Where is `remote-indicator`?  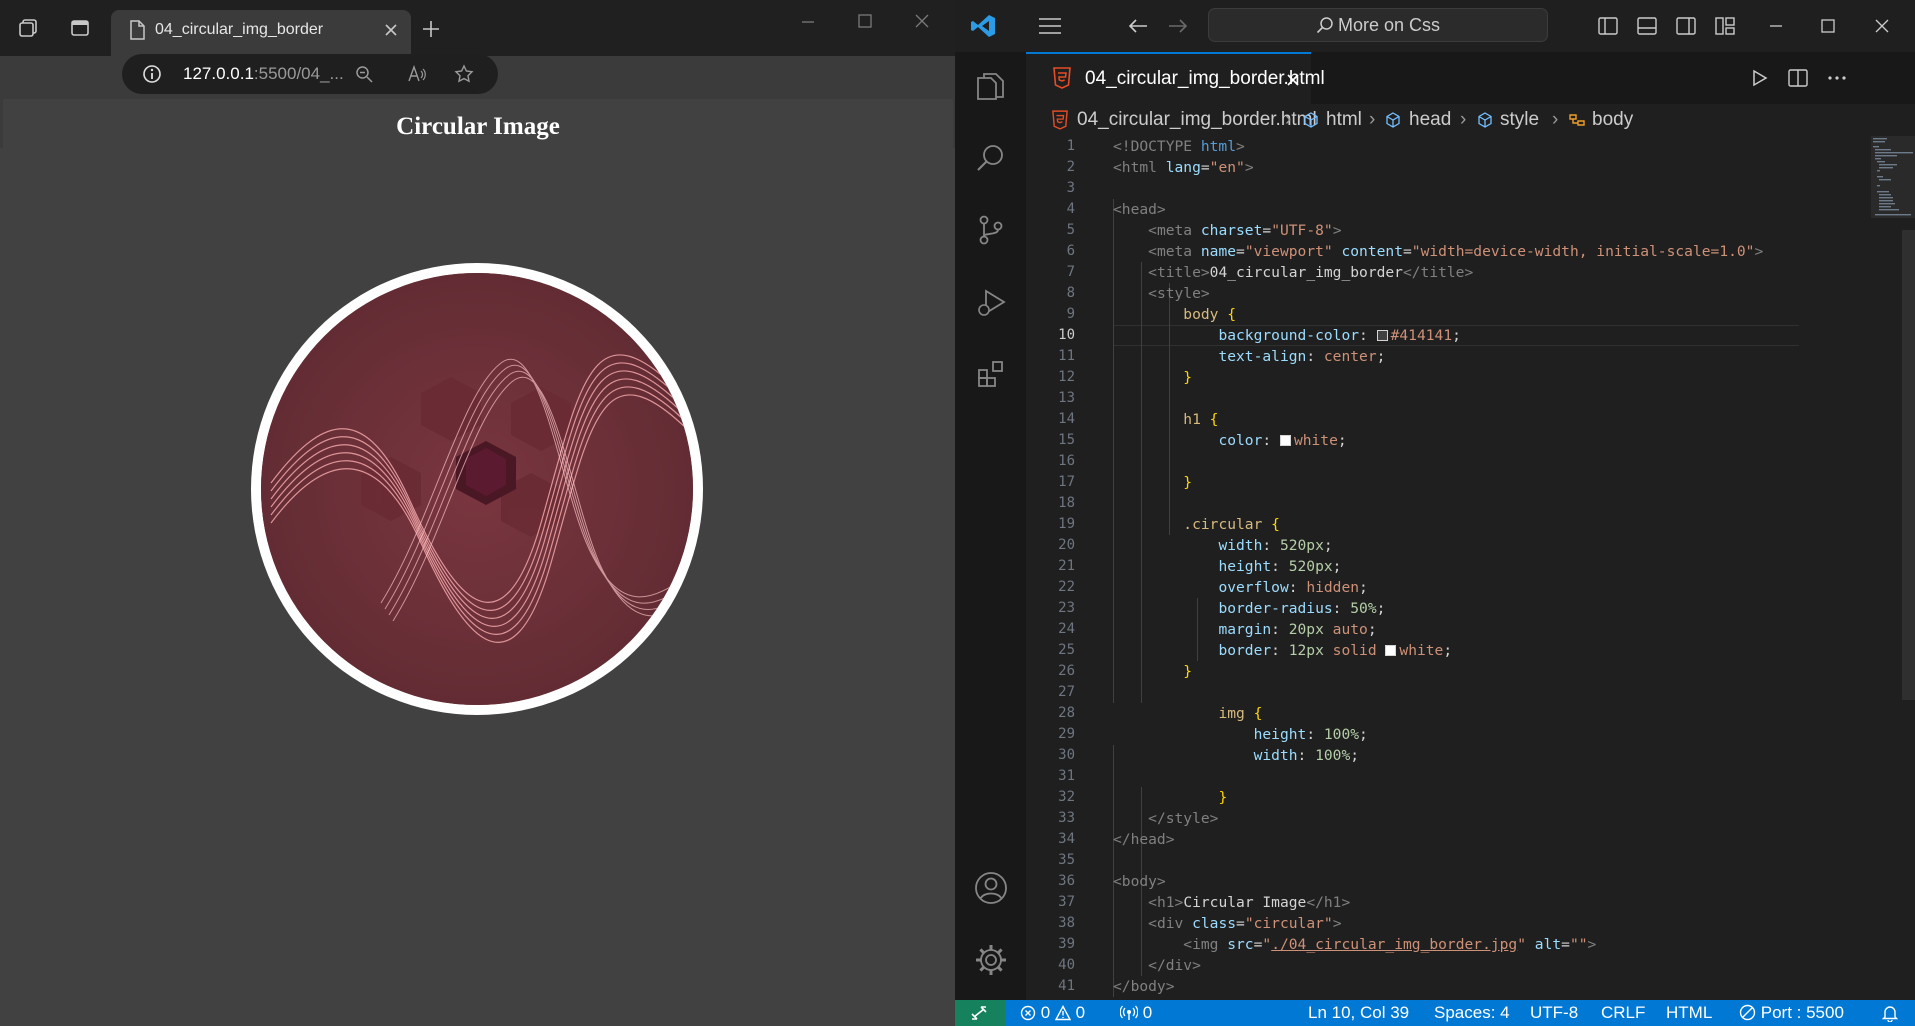 remote-indicator is located at coordinates (980, 1013).